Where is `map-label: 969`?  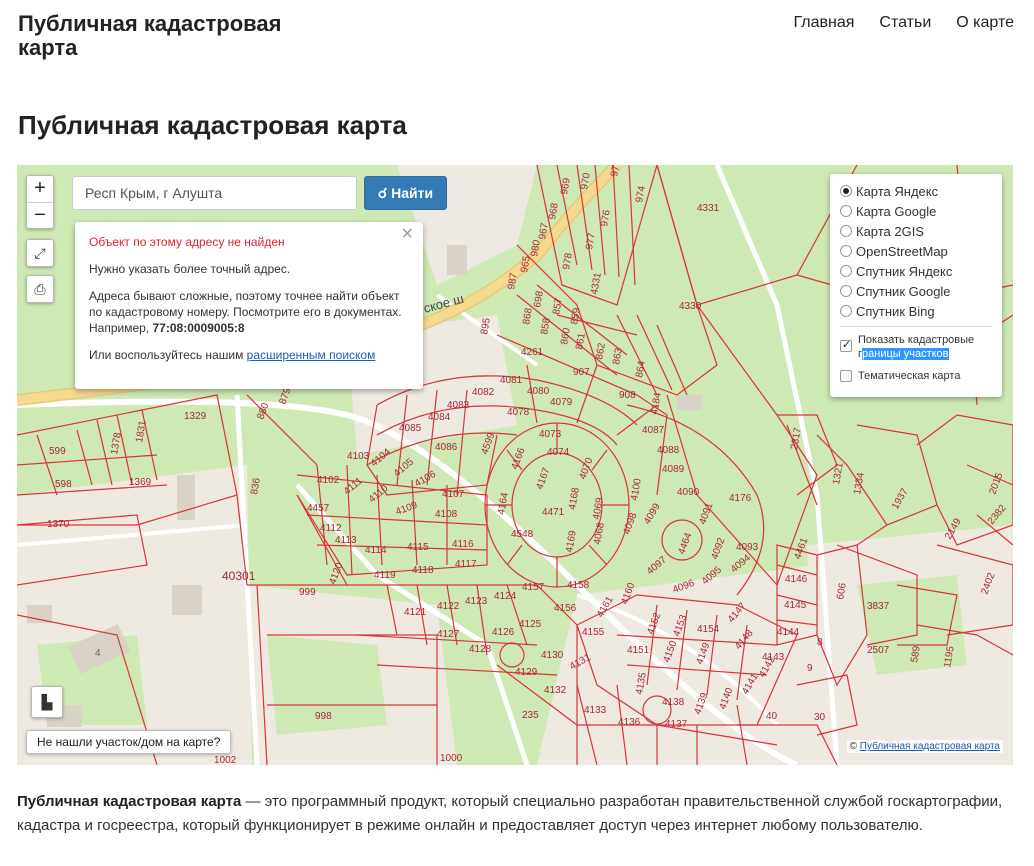
map-label: 969 is located at coordinates (566, 186).